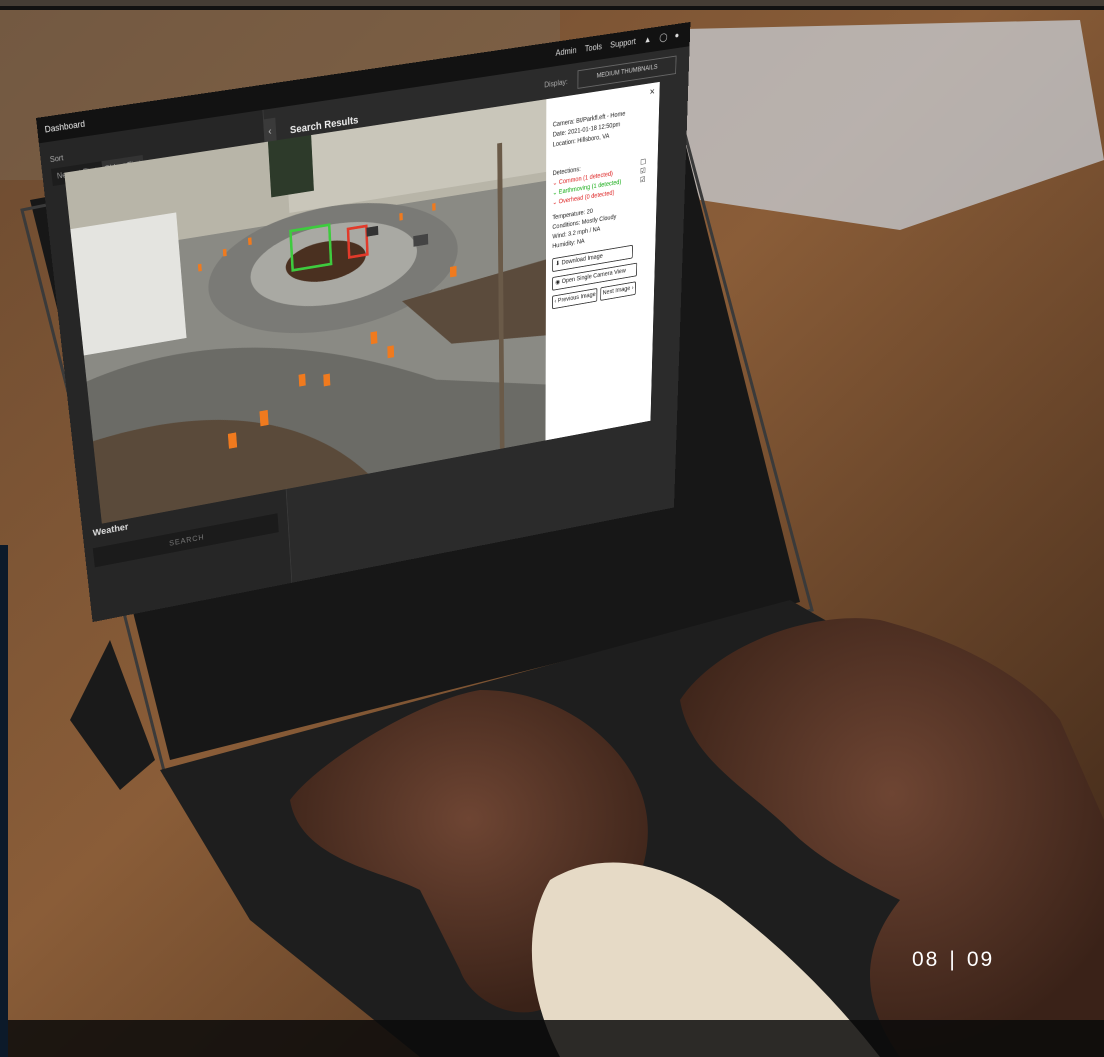  What do you see at coordinates (555, 83) in the screenshot?
I see `display-label: Display:` at bounding box center [555, 83].